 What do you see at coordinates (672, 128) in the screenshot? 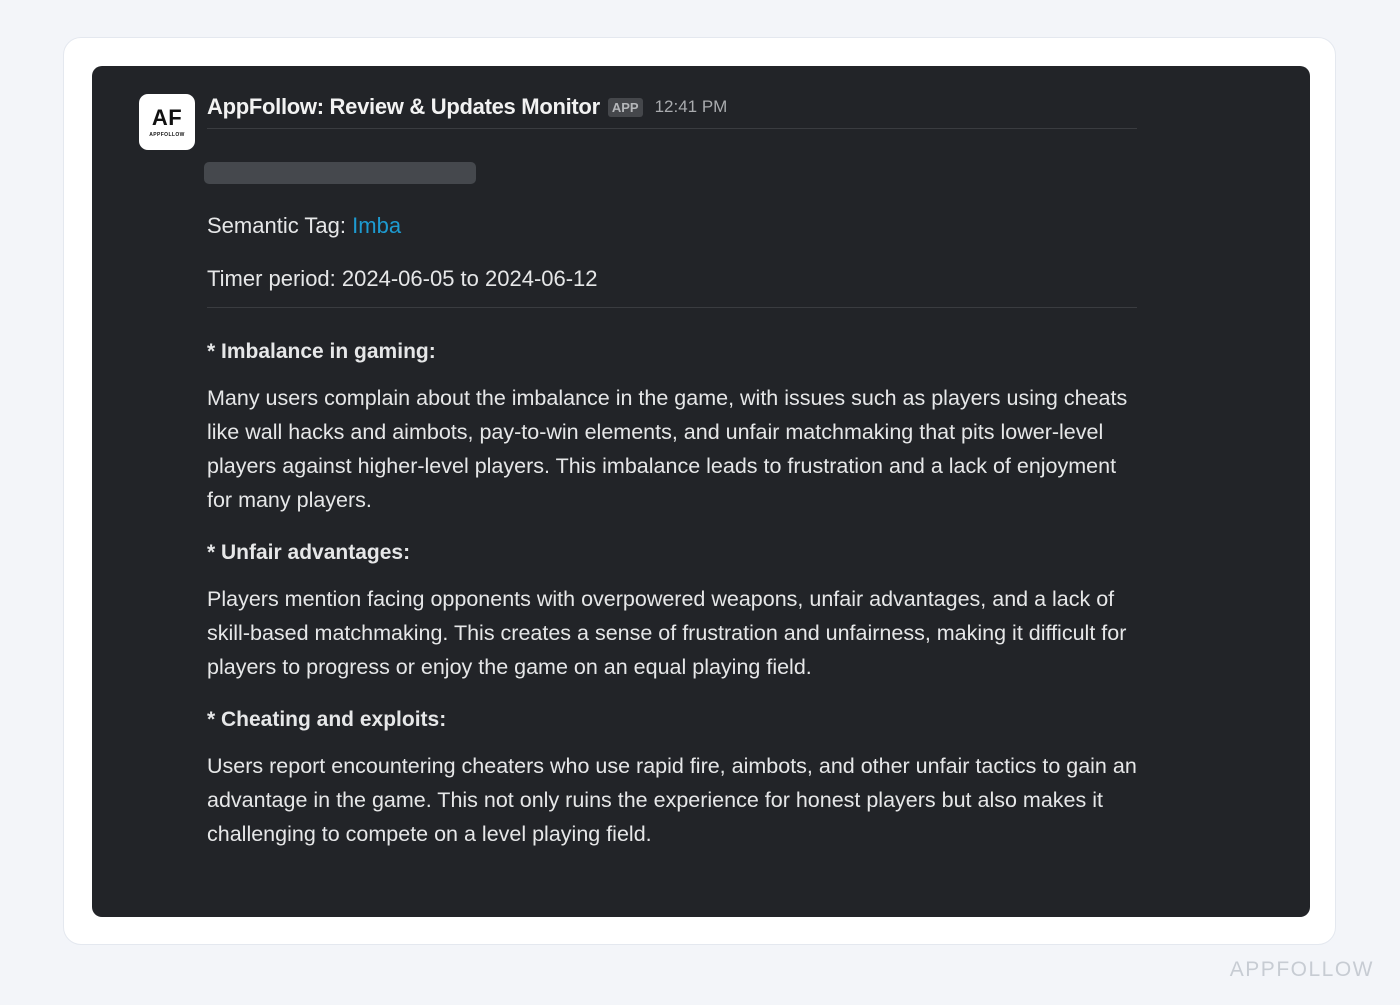
I see `header-divider` at bounding box center [672, 128].